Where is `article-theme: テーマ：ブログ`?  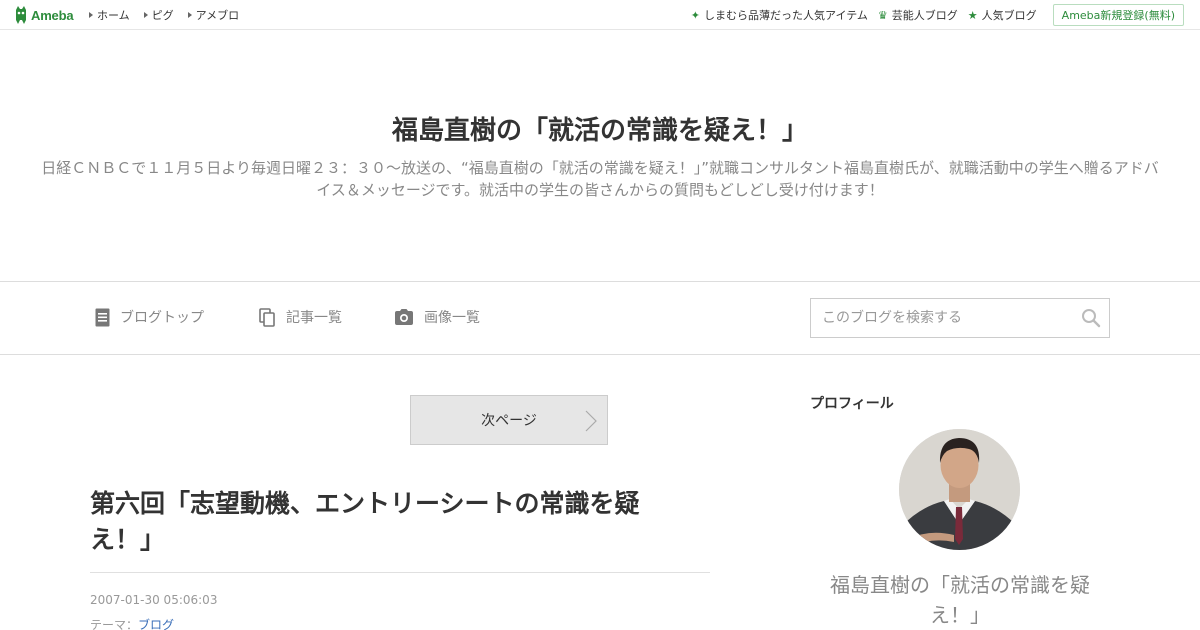 article-theme: テーマ：ブログ is located at coordinates (132, 623).